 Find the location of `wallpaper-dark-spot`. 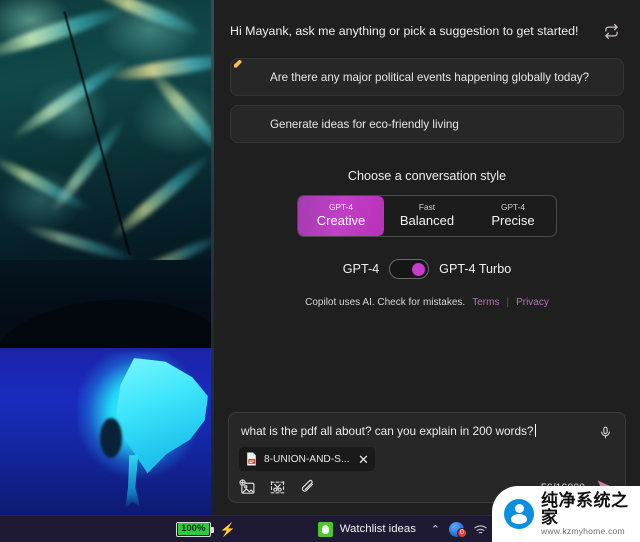

wallpaper-dark-spot is located at coordinates (111, 438).